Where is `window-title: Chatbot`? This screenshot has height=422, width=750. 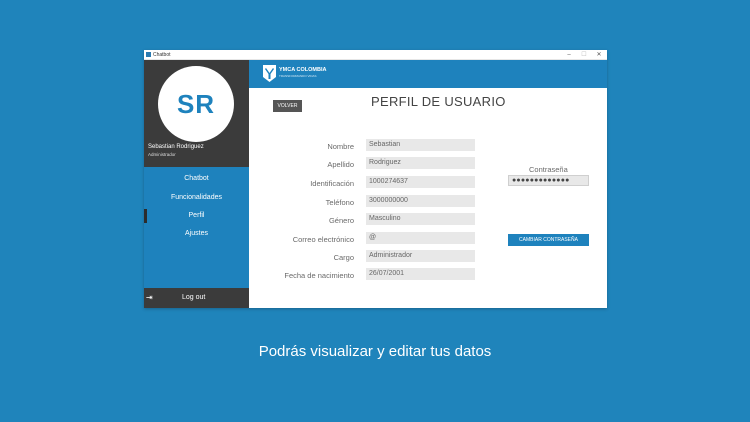
window-title: Chatbot is located at coordinates (162, 55).